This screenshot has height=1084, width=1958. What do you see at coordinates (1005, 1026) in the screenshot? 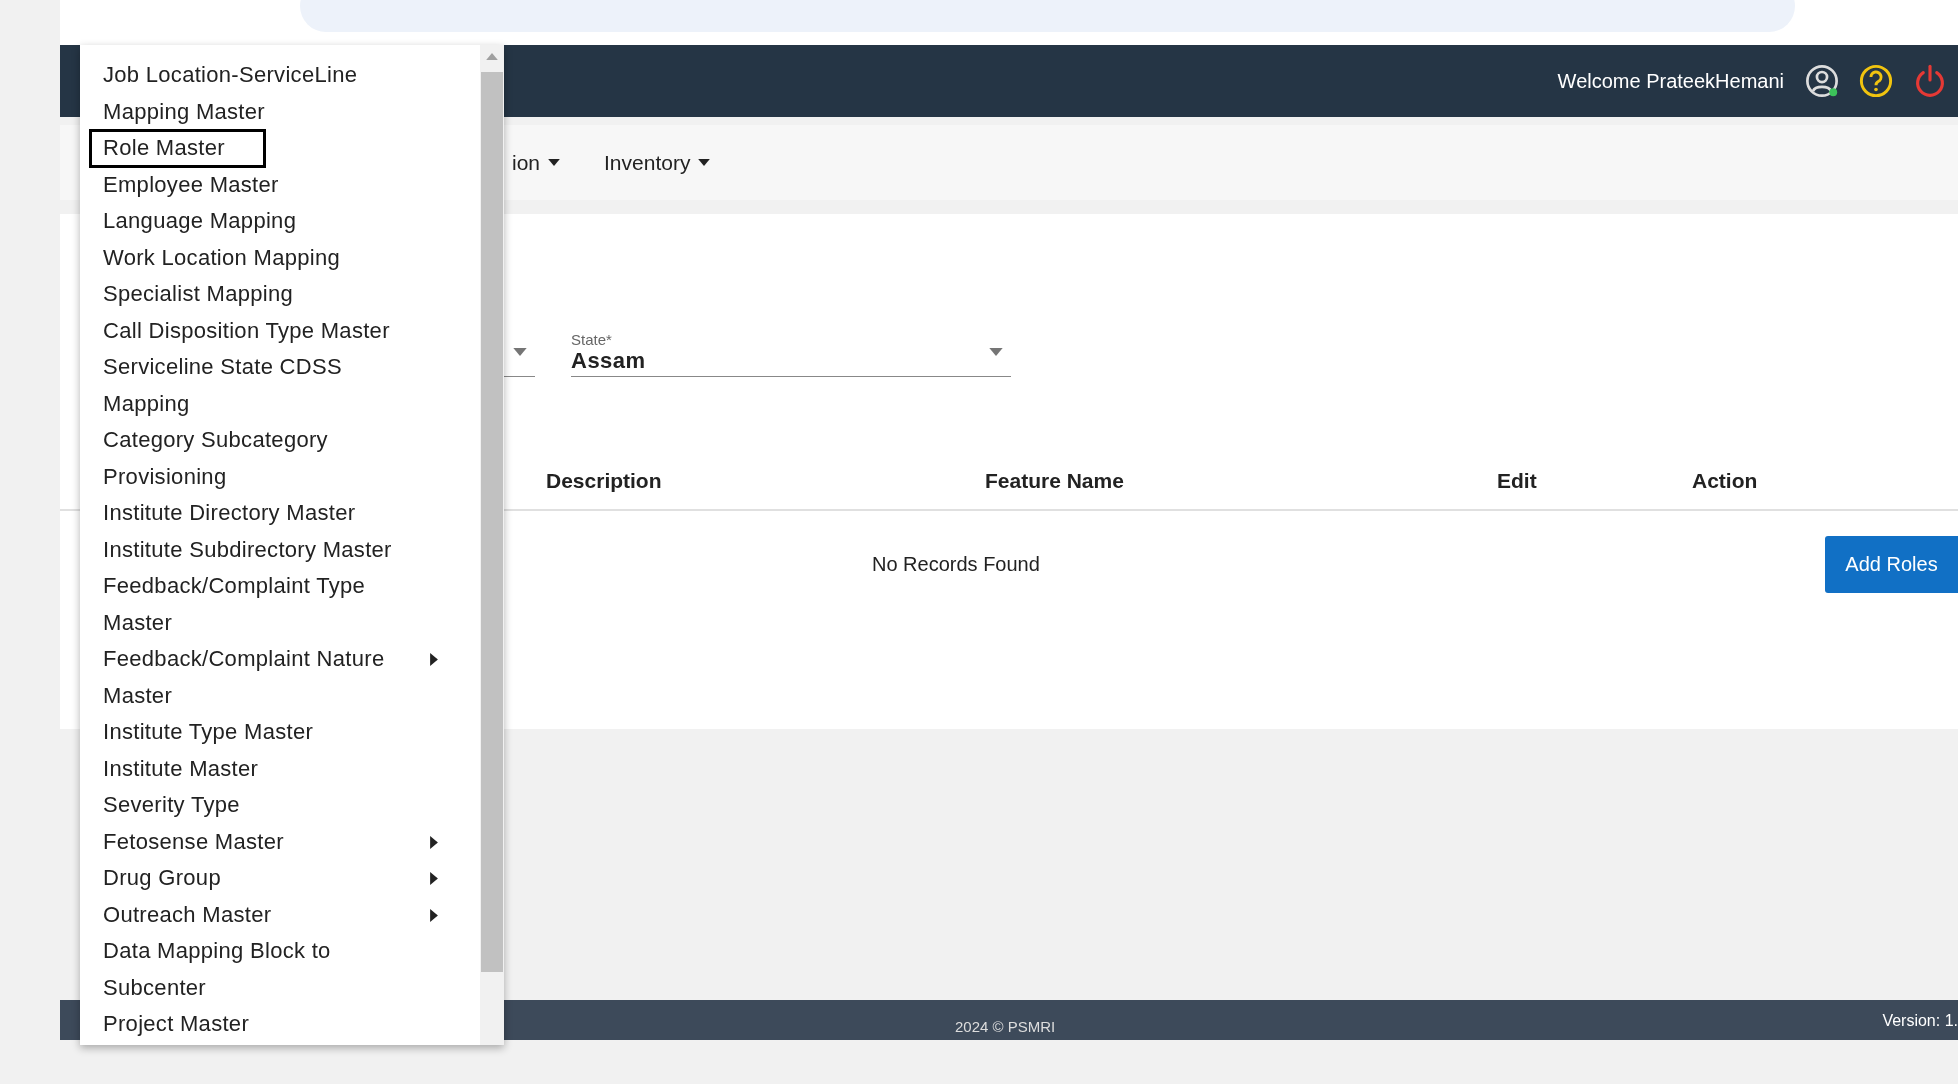
I see `copyright-text: 2024 © PSMRI` at bounding box center [1005, 1026].